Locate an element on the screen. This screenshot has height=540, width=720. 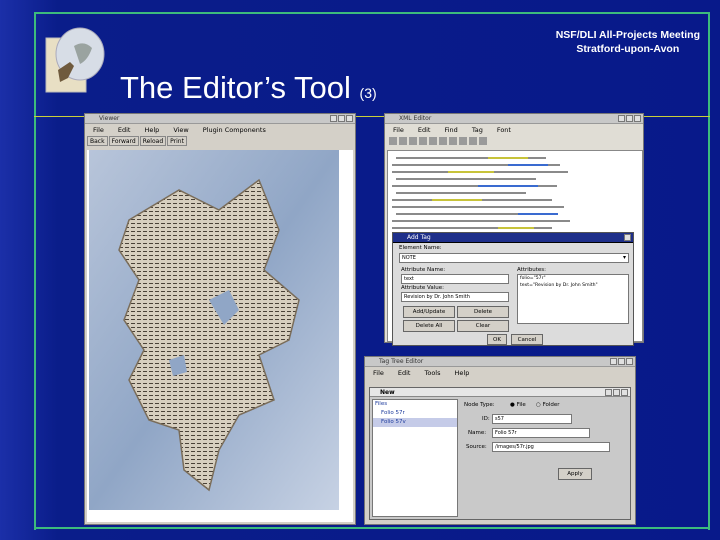
toolbar-icons is located at coordinates (438, 141).